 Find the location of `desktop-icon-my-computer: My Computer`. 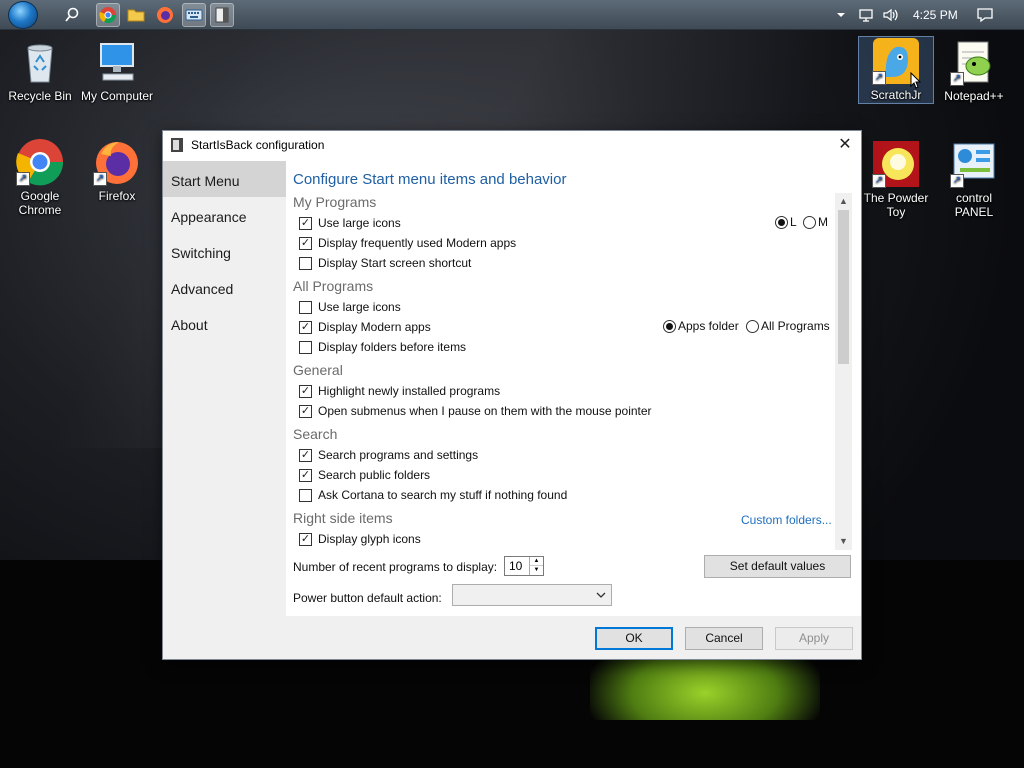

desktop-icon-my-computer: My Computer is located at coordinates (117, 70).